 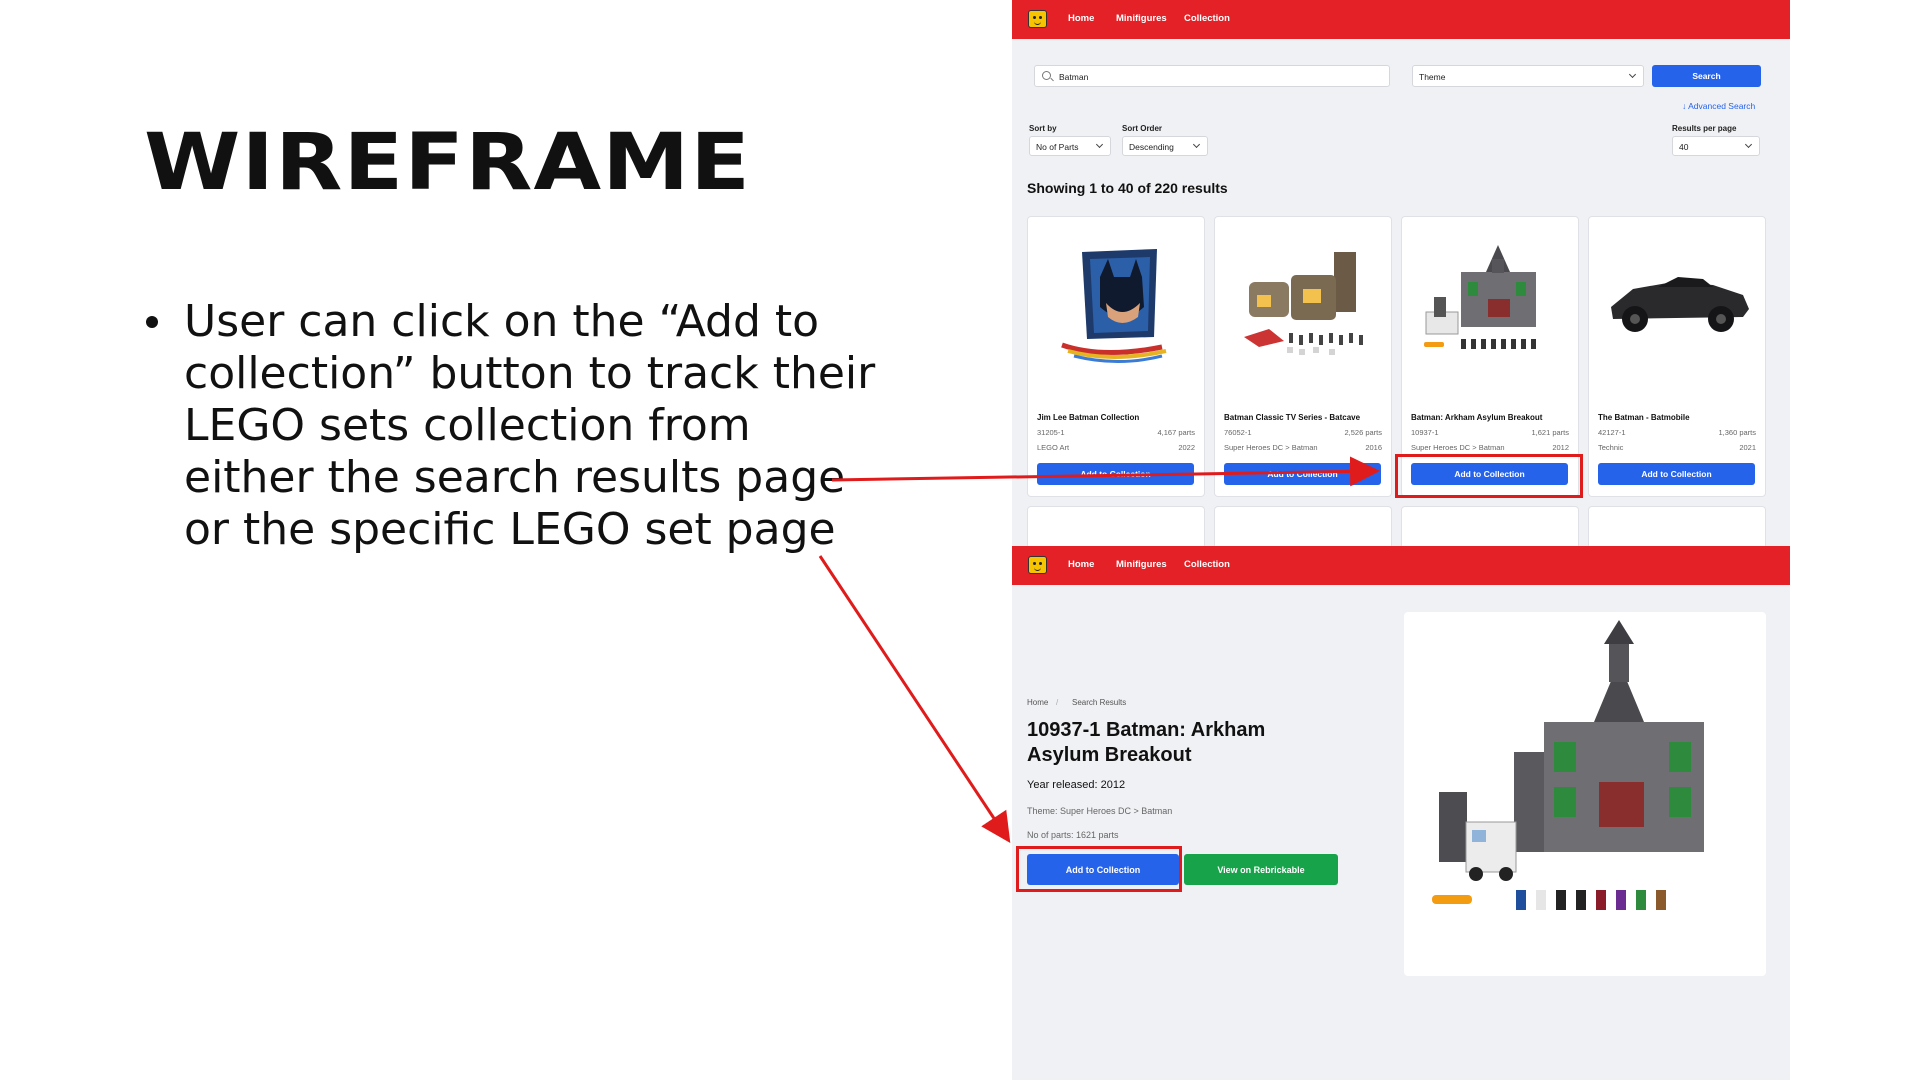 What do you see at coordinates (1212, 76) in the screenshot?
I see `search-input: Batman` at bounding box center [1212, 76].